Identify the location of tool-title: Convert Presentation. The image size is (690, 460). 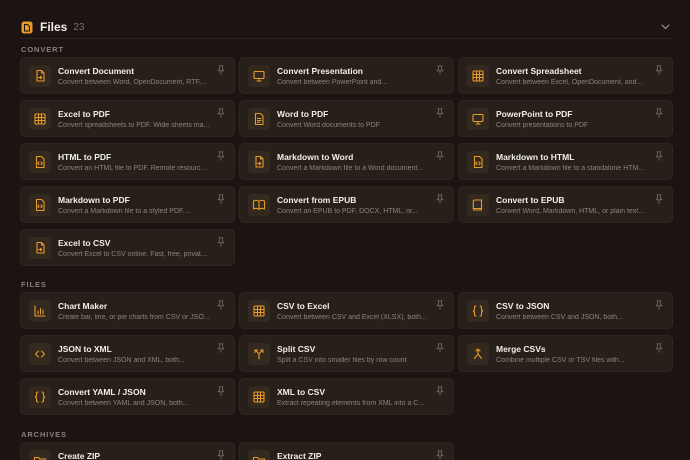
(320, 71).